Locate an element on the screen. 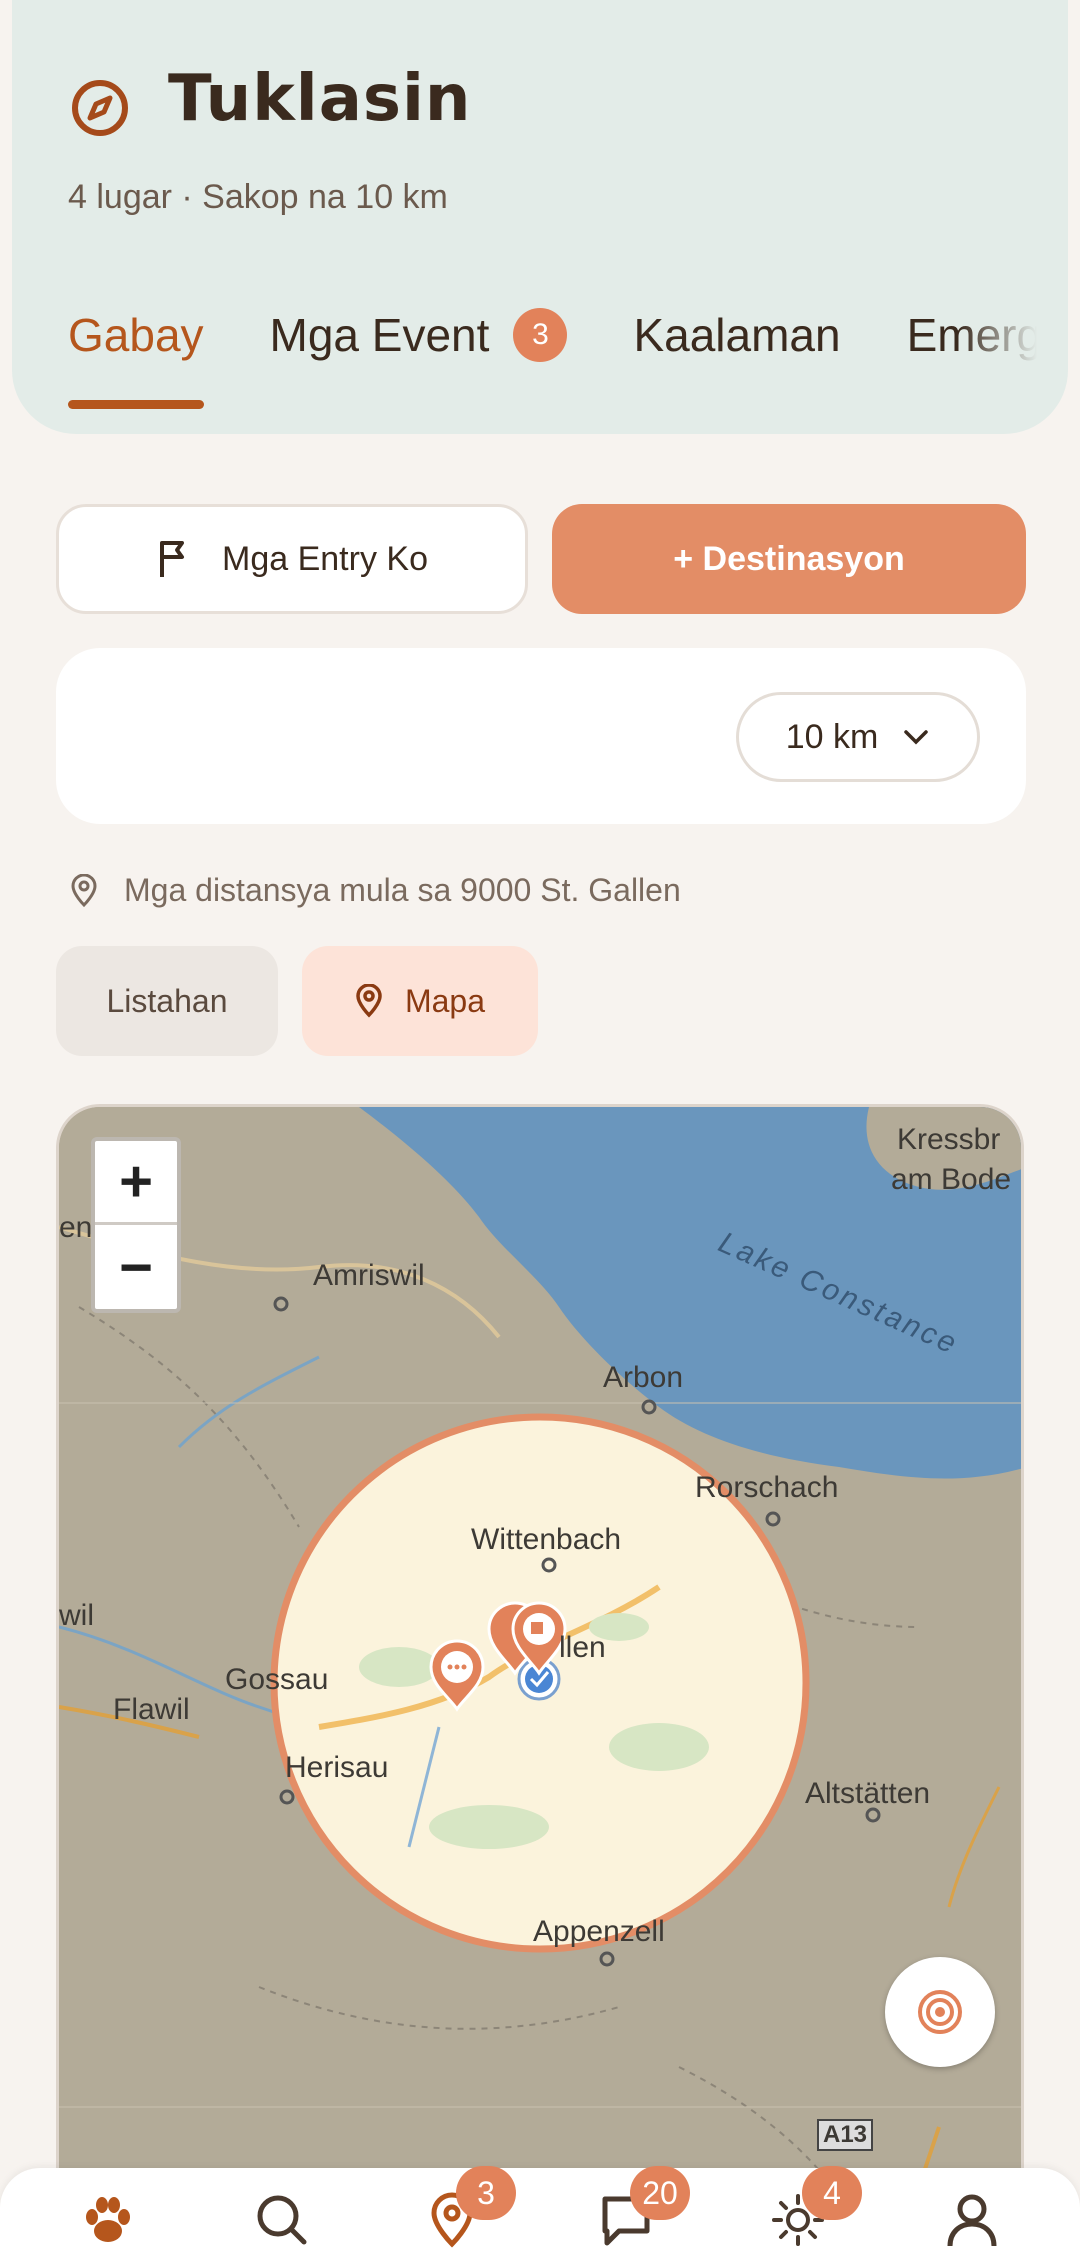 The width and height of the screenshot is (1080, 2268). tab-kaalaman: Kaalaman is located at coordinates (736, 335).